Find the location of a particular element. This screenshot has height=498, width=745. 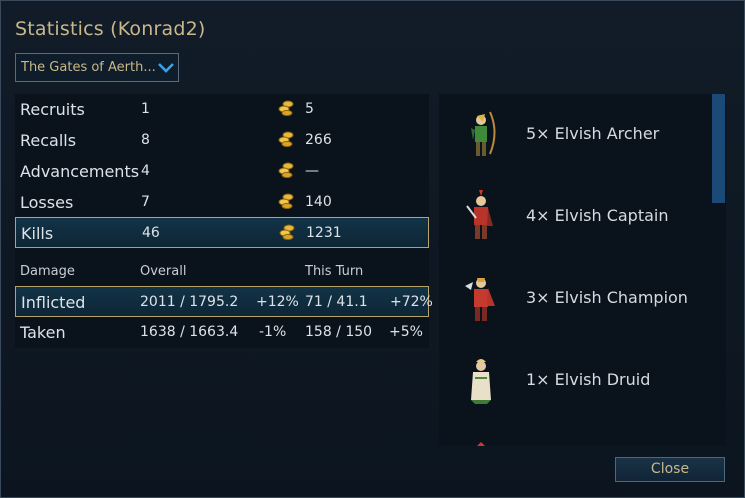

unit-list-item: 4× Elvish Captain is located at coordinates (579, 217).